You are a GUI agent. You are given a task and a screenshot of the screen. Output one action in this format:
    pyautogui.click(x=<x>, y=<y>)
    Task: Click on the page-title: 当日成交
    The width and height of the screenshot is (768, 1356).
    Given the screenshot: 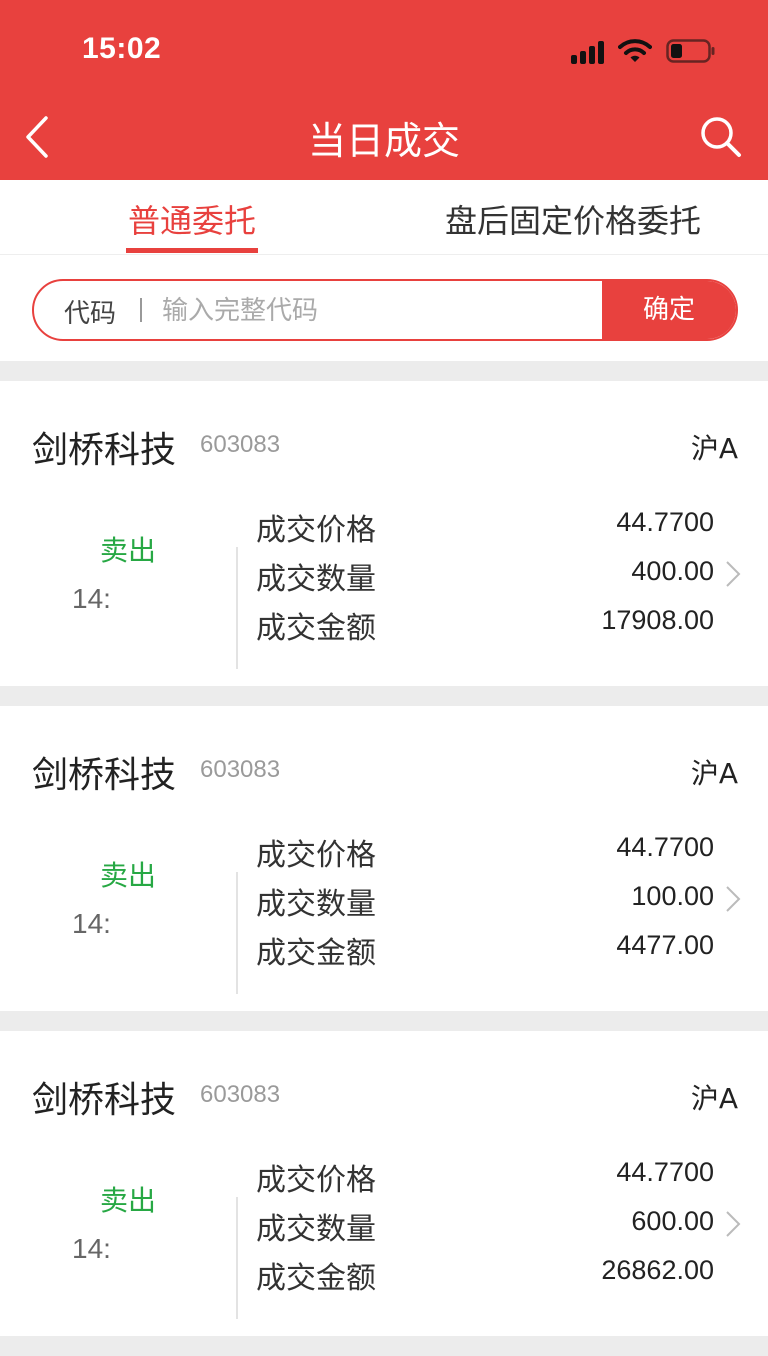 What is the action you would take?
    pyautogui.click(x=383, y=141)
    